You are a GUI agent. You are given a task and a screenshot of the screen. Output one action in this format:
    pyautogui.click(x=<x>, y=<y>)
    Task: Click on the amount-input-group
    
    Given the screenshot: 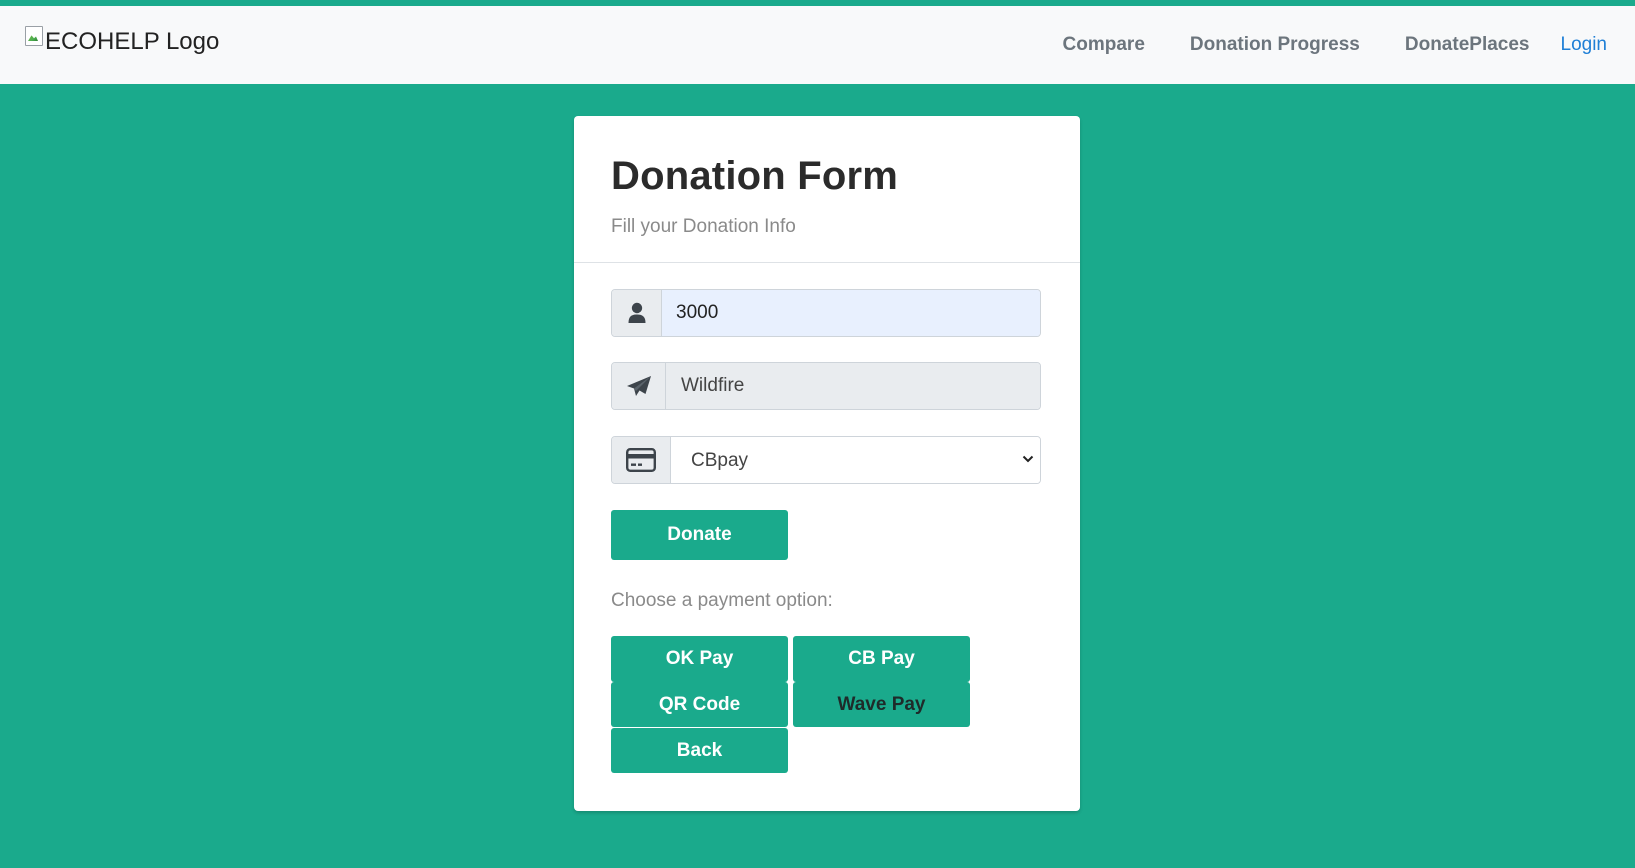 What is the action you would take?
    pyautogui.click(x=826, y=313)
    